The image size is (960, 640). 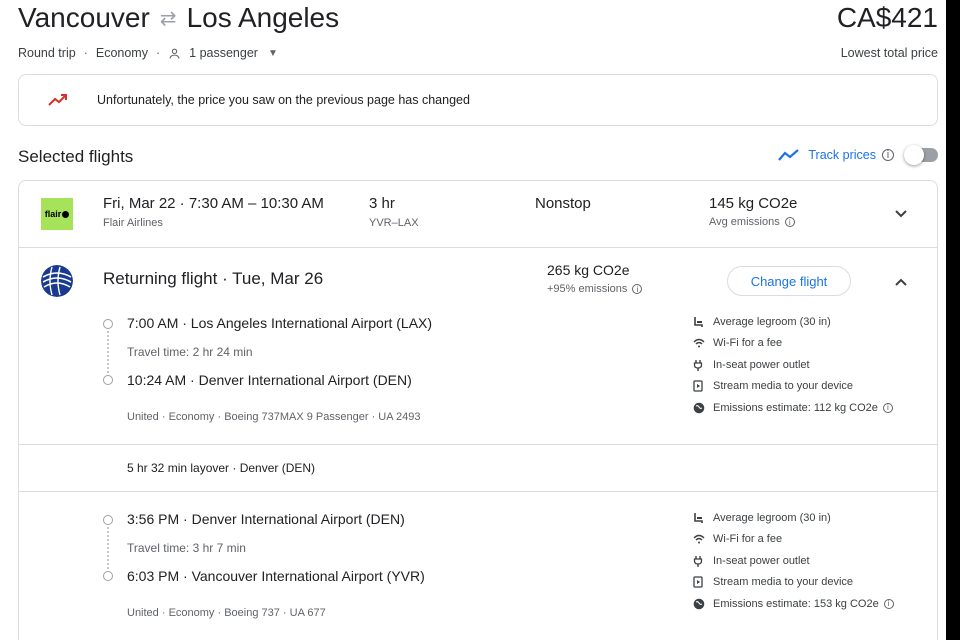 I want to click on price-note: Lowest total price, so click(x=889, y=53).